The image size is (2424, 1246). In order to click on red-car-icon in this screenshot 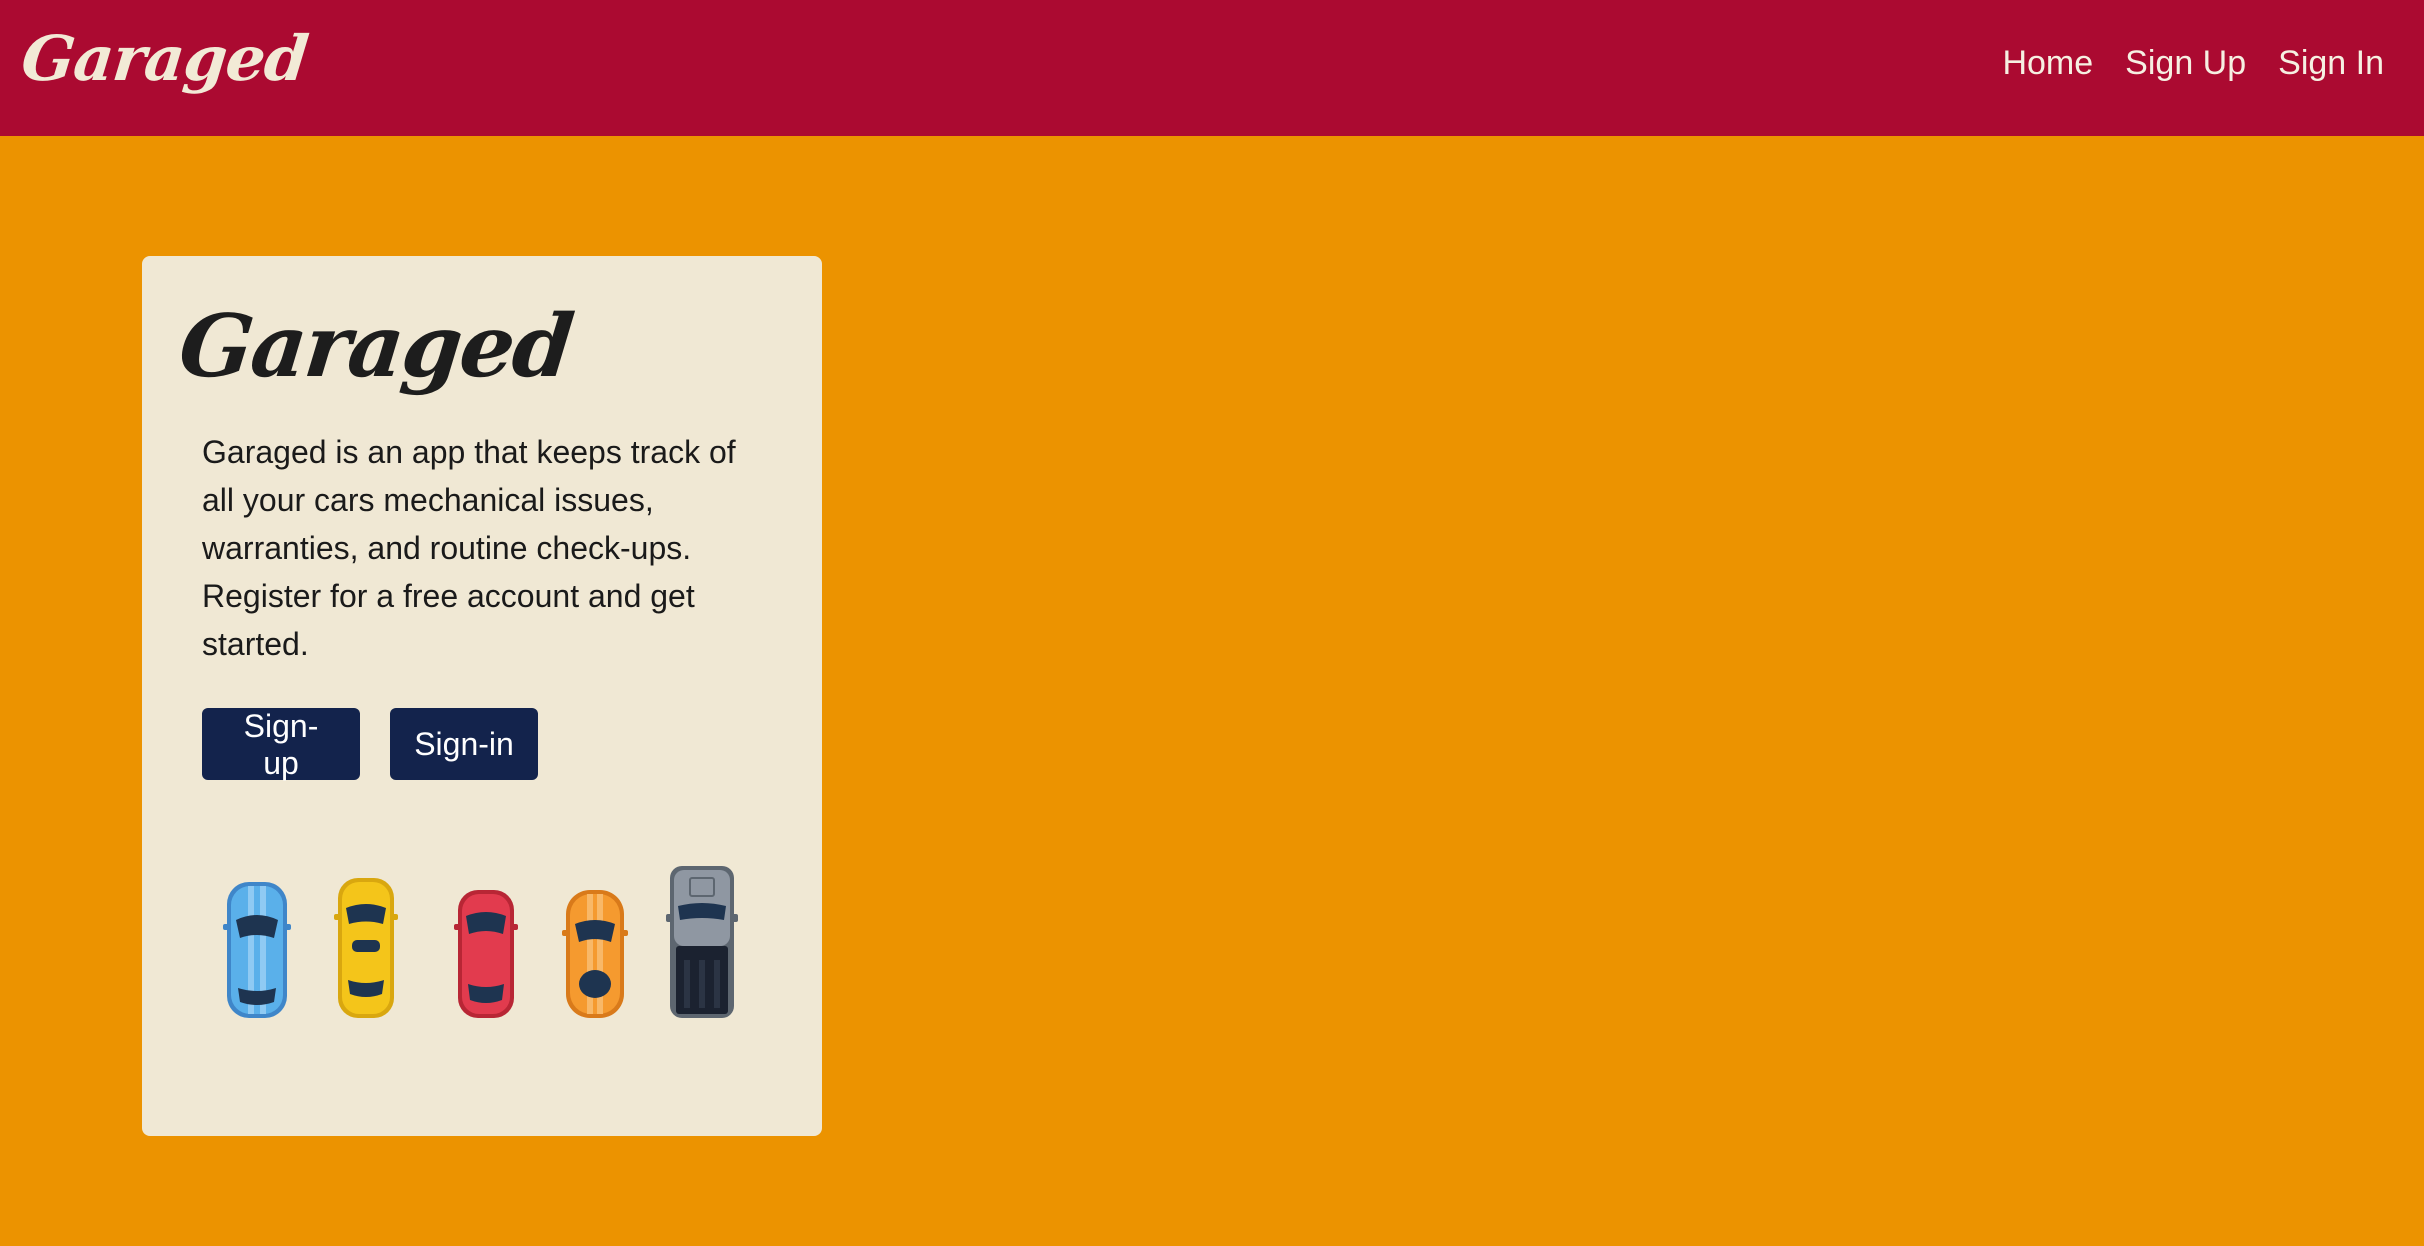, I will do `click(486, 954)`.